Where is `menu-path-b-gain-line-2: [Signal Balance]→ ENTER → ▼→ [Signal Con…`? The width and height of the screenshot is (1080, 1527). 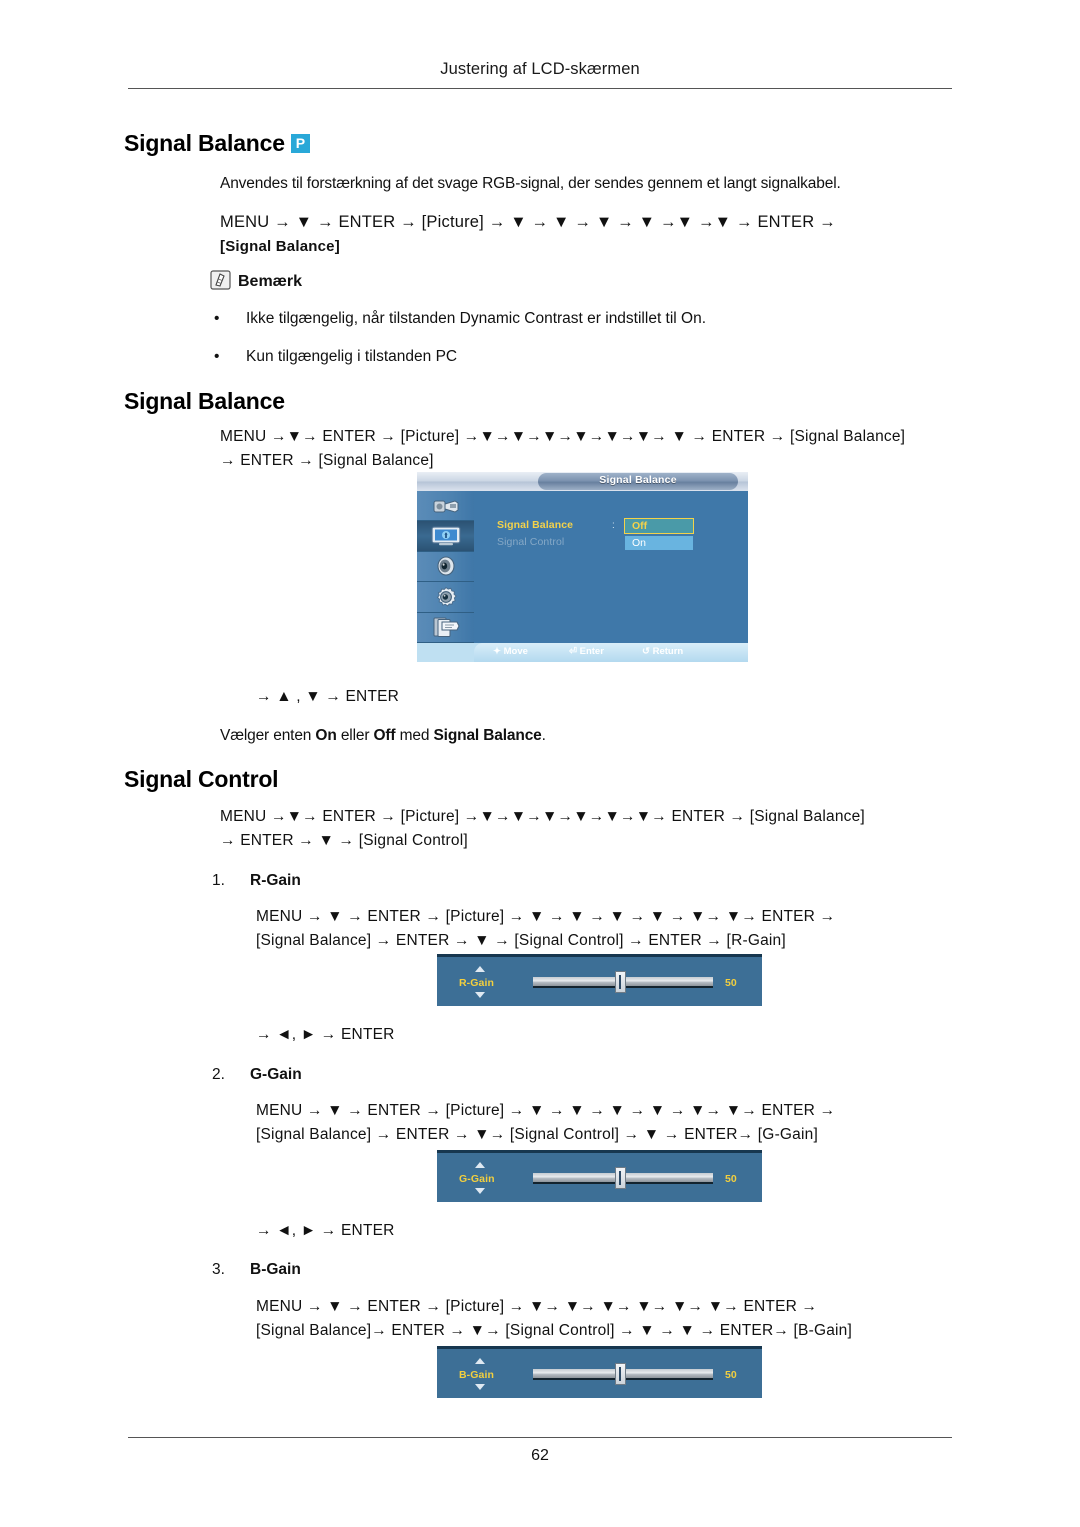 menu-path-b-gain-line-2: [Signal Balance]→ ENTER → ▼→ [Signal Con… is located at coordinates (554, 1330).